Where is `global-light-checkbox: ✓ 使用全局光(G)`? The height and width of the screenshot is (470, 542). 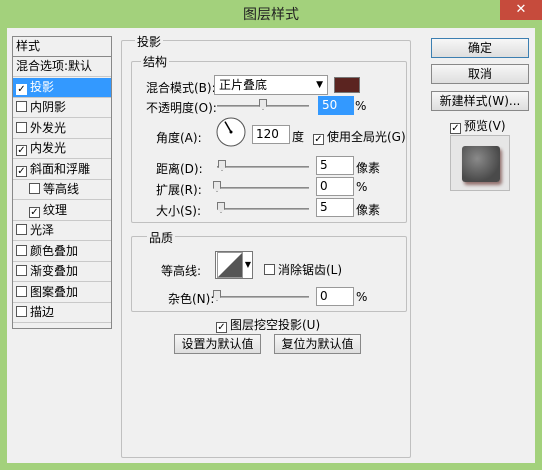 global-light-checkbox: ✓ 使用全局光(G) is located at coordinates (359, 136).